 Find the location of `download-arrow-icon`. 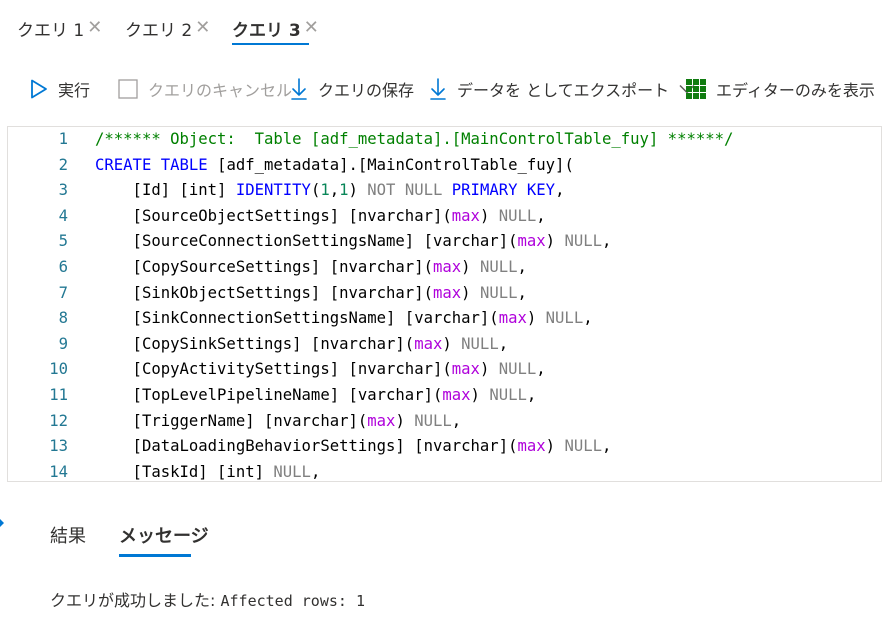

download-arrow-icon is located at coordinates (299, 89).